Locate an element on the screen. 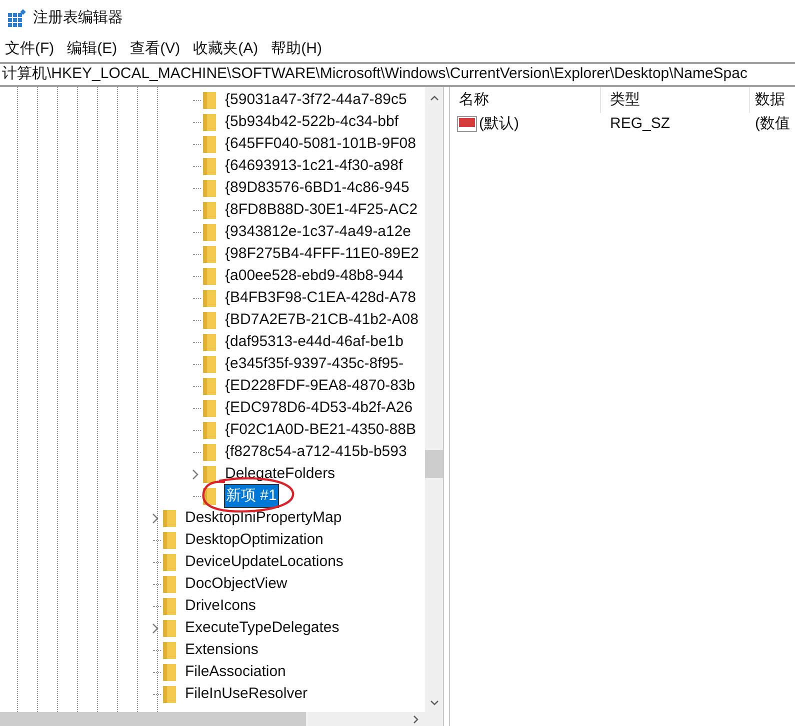  column-header: 数据 is located at coordinates (770, 100).